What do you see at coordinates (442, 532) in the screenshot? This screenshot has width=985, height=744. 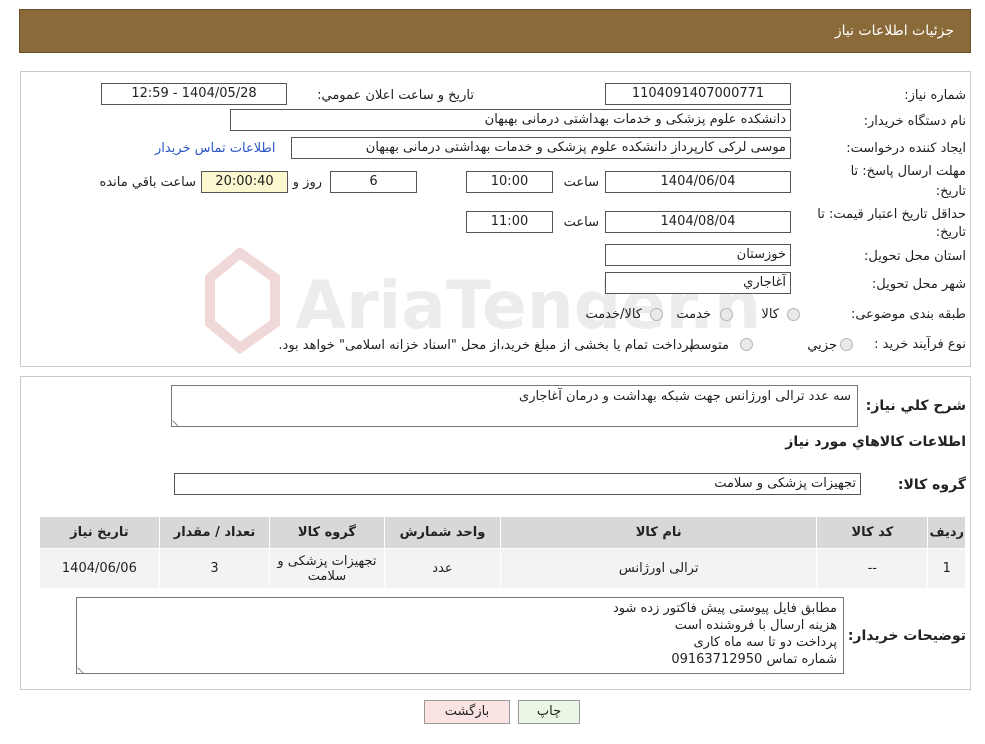 I see `col-unit: واحد شمارش` at bounding box center [442, 532].